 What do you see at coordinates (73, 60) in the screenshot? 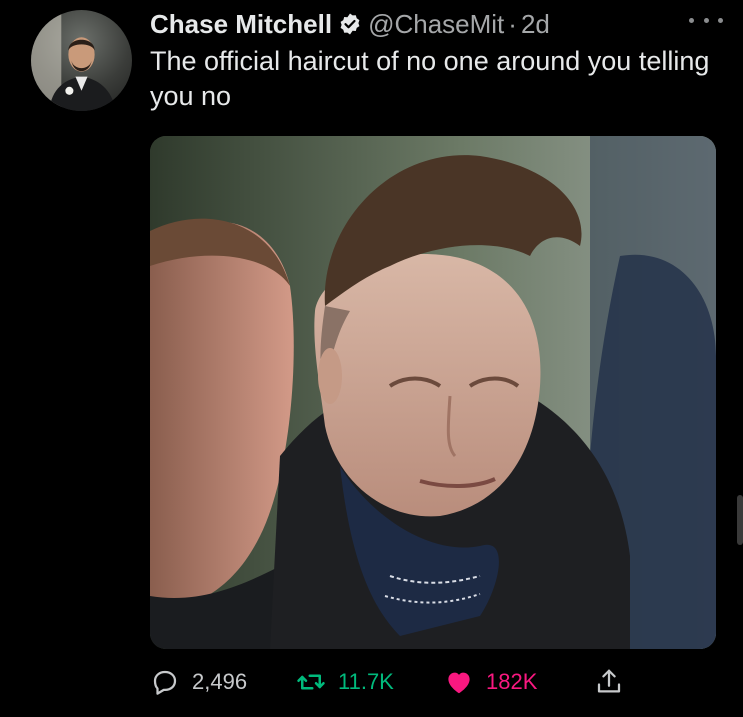
I see `avatar-image` at bounding box center [73, 60].